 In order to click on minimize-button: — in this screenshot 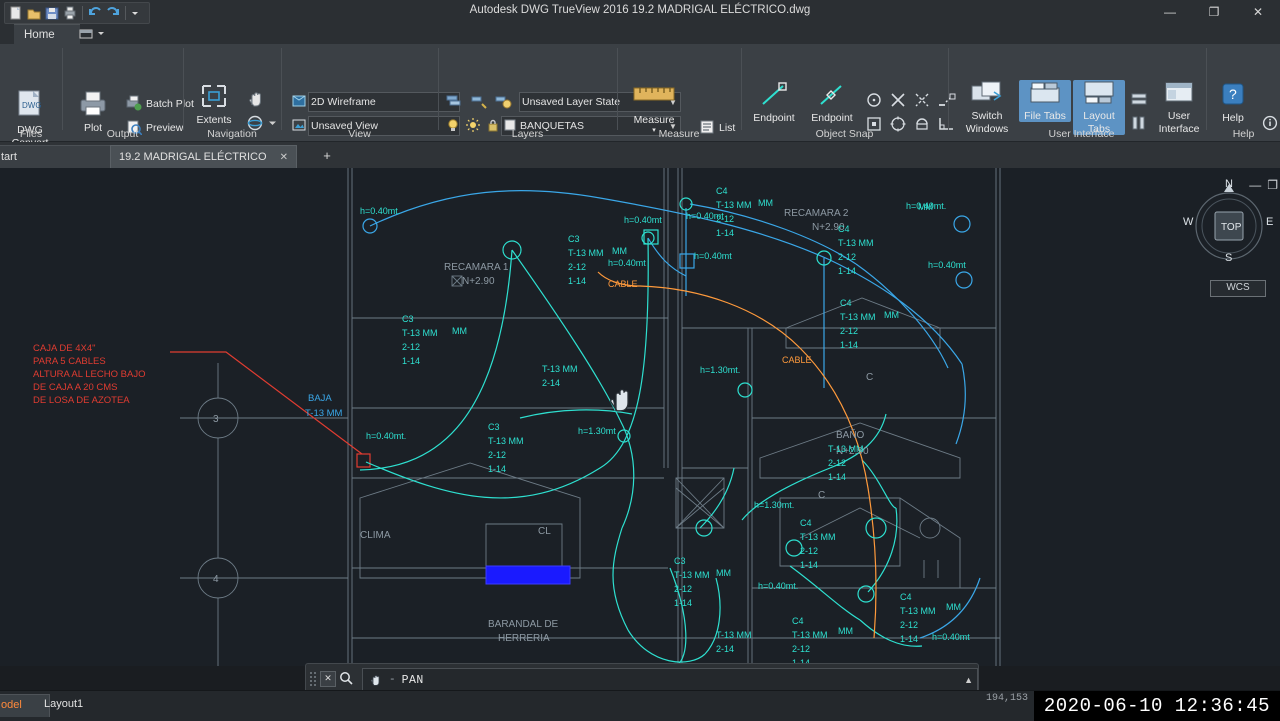, I will do `click(1170, 12)`.